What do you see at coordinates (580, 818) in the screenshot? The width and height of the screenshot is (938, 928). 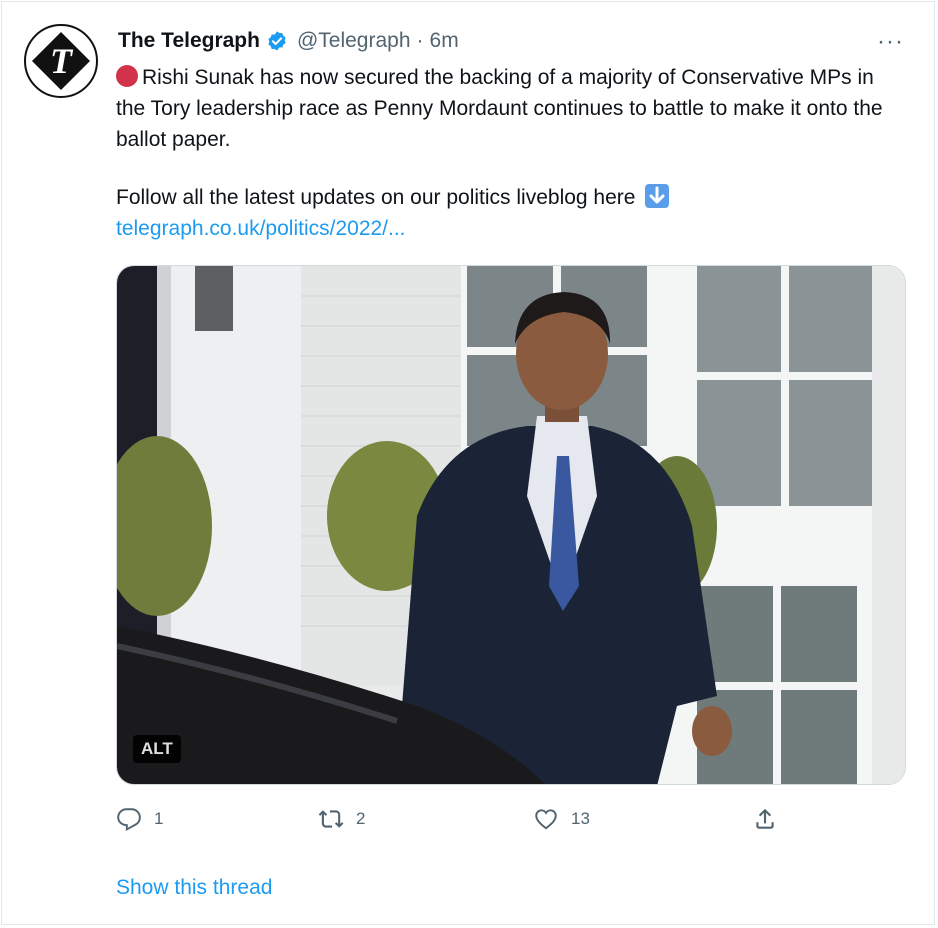 I see `like-count: 13` at bounding box center [580, 818].